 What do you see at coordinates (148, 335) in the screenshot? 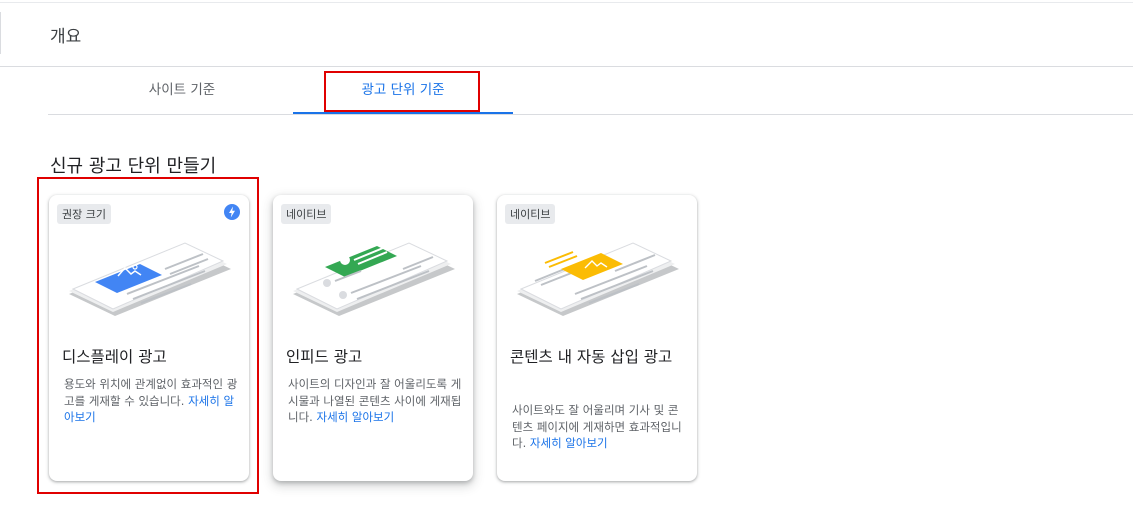
I see `highlight-box-card` at bounding box center [148, 335].